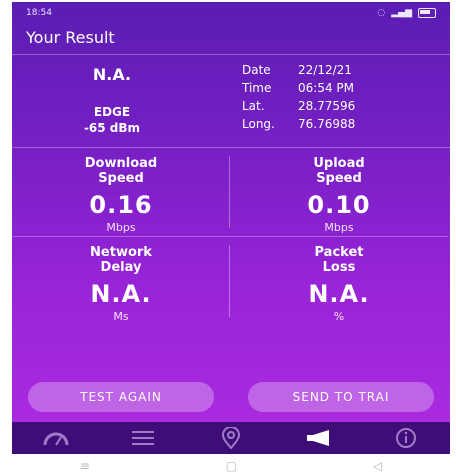 The height and width of the screenshot is (475, 456). What do you see at coordinates (327, 106) in the screenshot?
I see `lat-value: 28.77596` at bounding box center [327, 106].